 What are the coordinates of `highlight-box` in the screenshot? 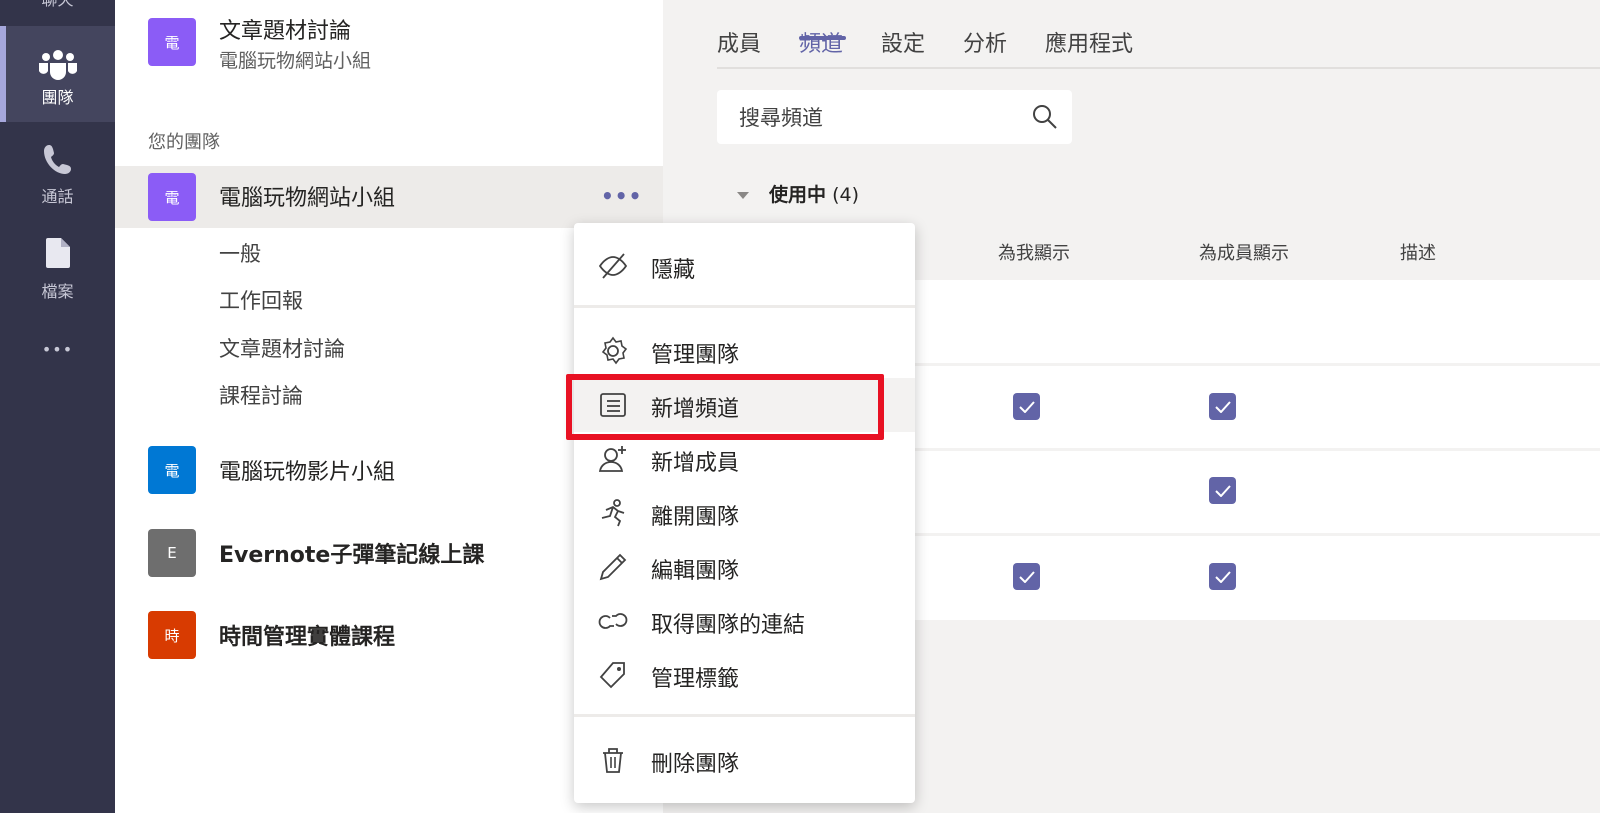 It's located at (725, 407).